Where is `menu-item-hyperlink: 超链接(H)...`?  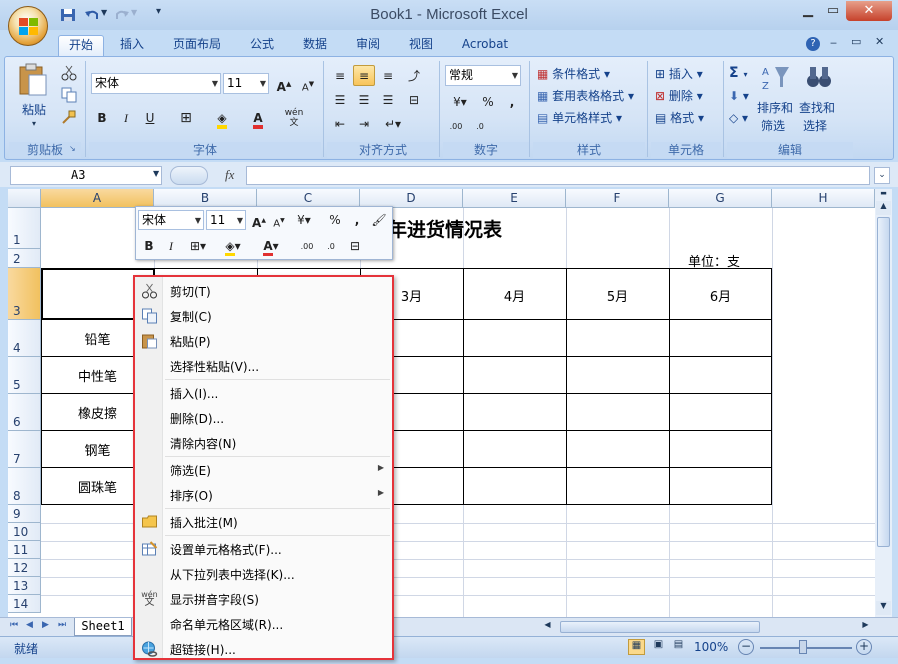
menu-item-hyperlink: 超链接(H)... is located at coordinates (263, 649).